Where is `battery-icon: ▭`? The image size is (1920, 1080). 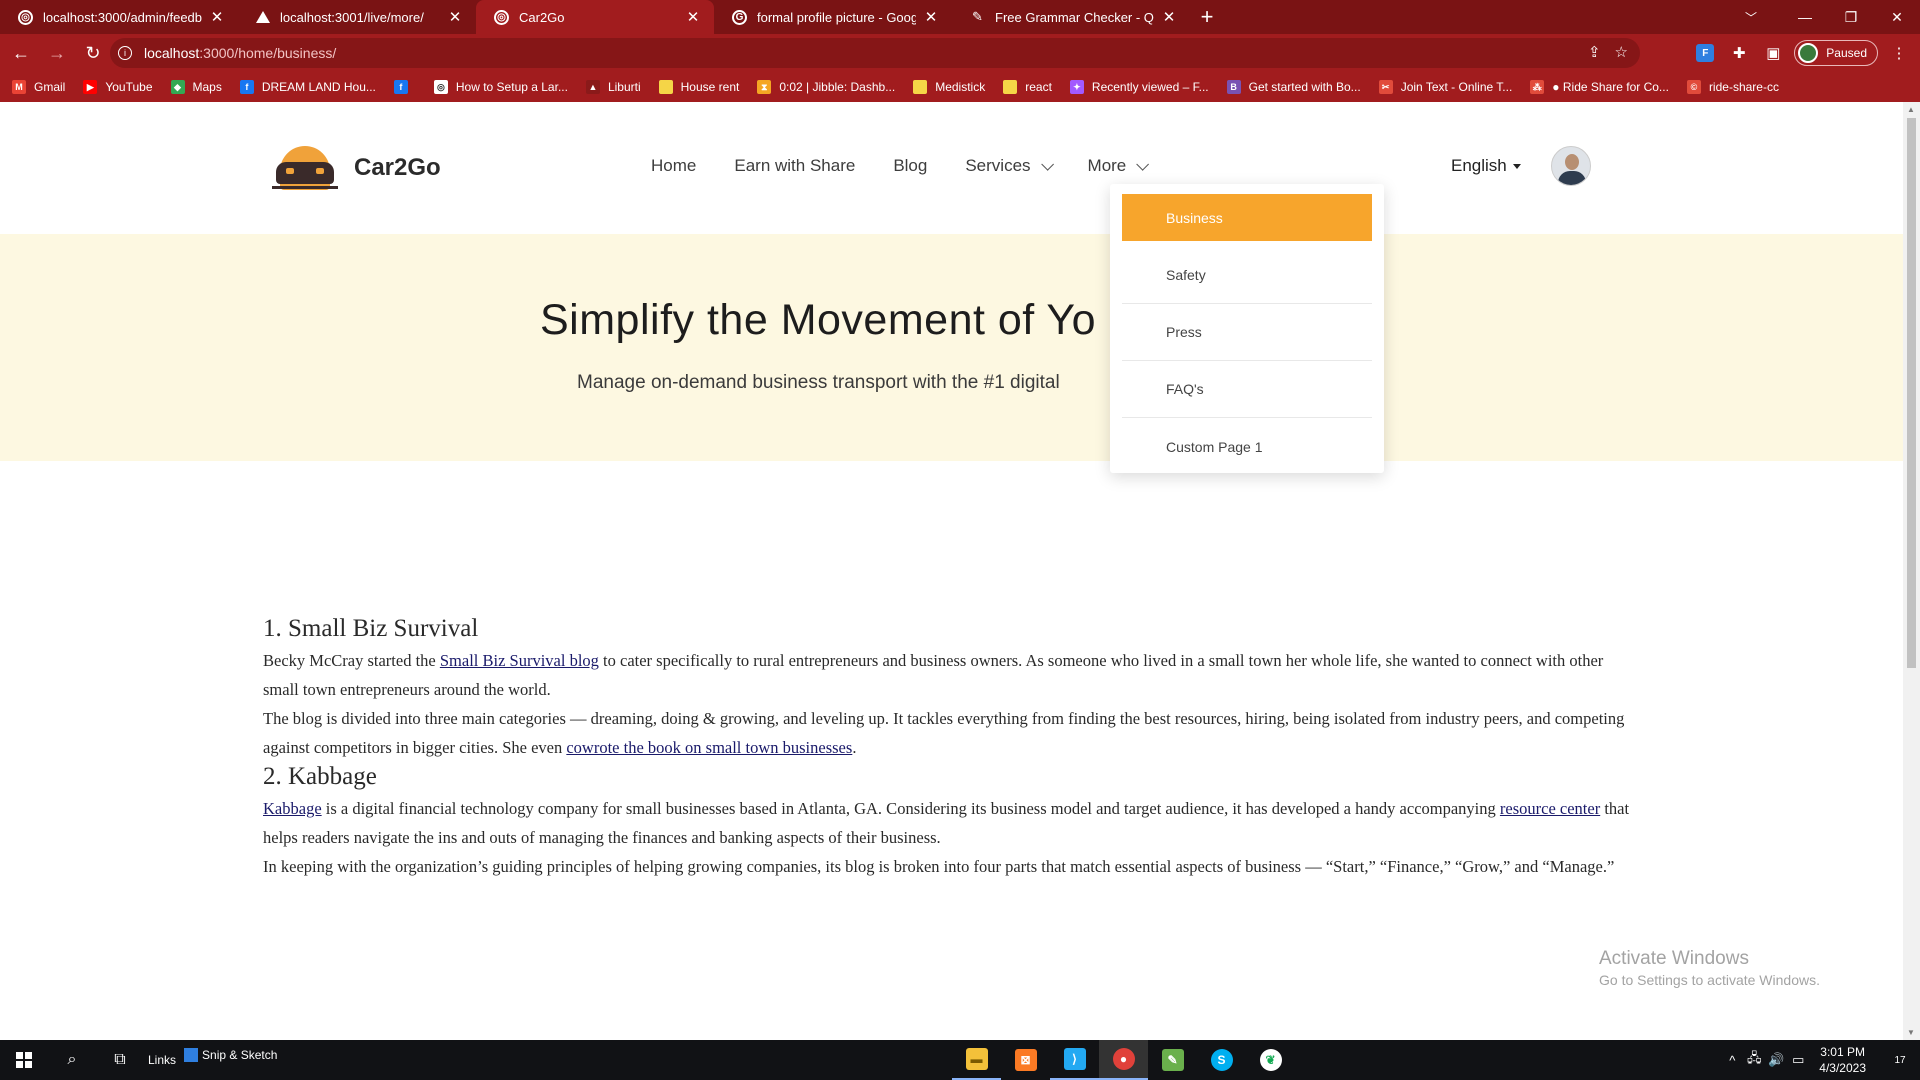 battery-icon: ▭ is located at coordinates (1798, 1060).